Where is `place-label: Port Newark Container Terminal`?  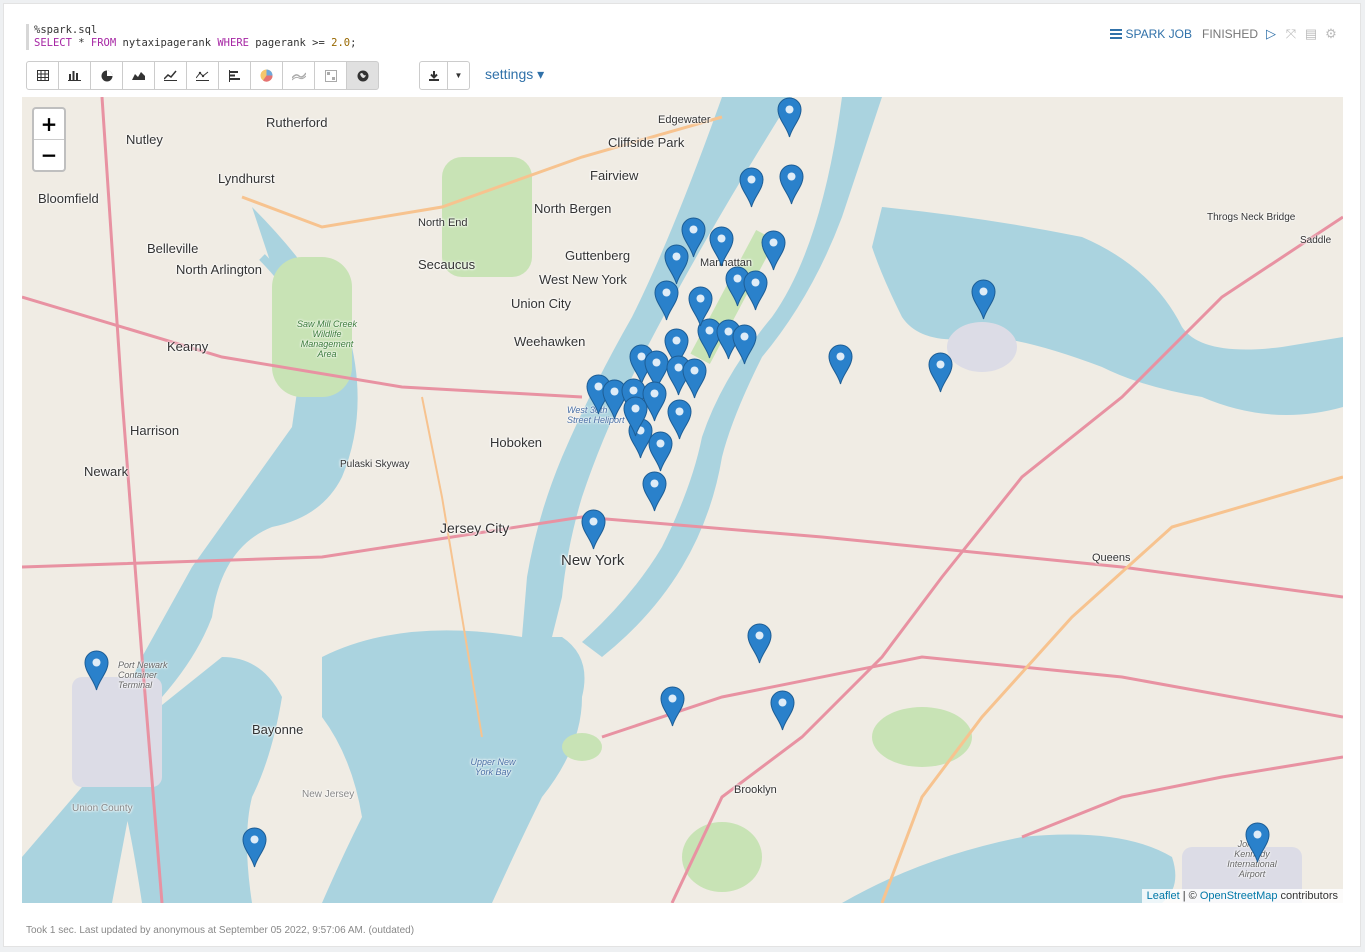
place-label: Port Newark Container Terminal is located at coordinates (143, 675).